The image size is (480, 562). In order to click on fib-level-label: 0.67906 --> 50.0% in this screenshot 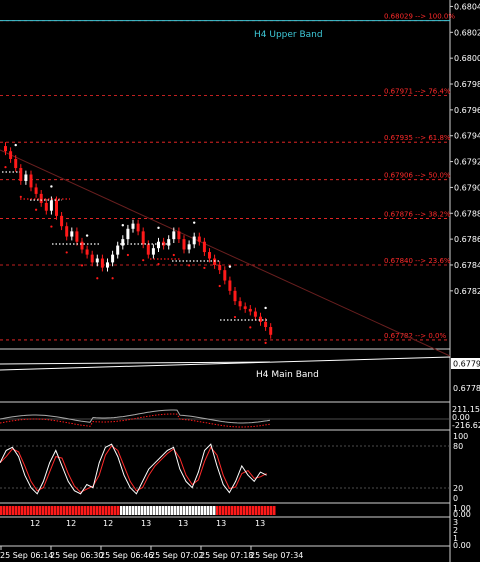, I will do `click(417, 176)`.